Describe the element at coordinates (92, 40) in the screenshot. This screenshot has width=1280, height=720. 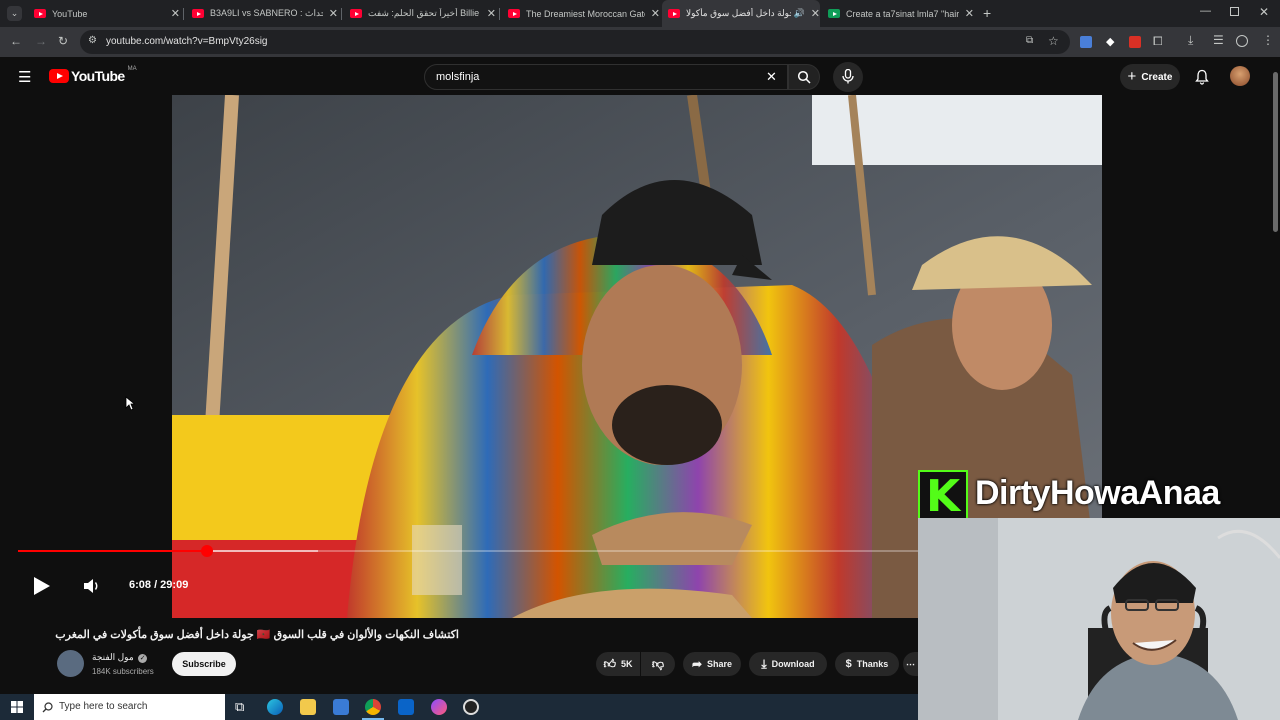
I see `site-info-icon: ⚙` at that location.